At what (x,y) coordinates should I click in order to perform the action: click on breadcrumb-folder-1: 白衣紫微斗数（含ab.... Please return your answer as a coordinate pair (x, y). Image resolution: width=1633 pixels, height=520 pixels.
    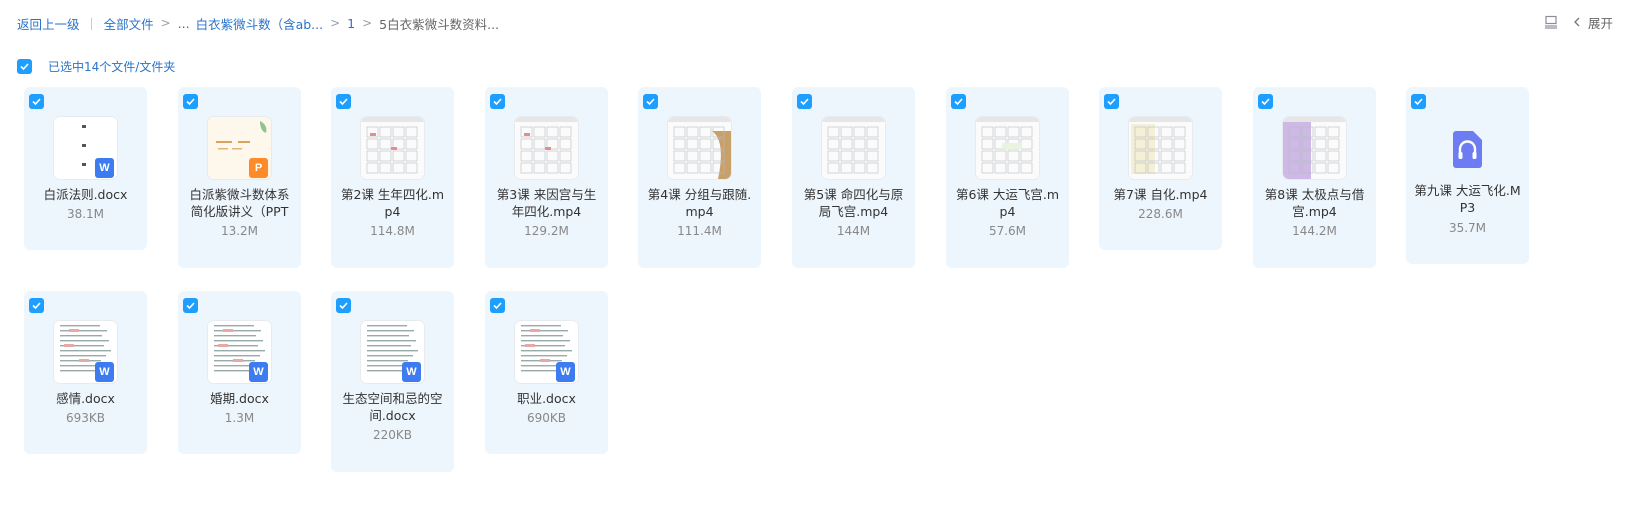
    Looking at the image, I should click on (260, 23).